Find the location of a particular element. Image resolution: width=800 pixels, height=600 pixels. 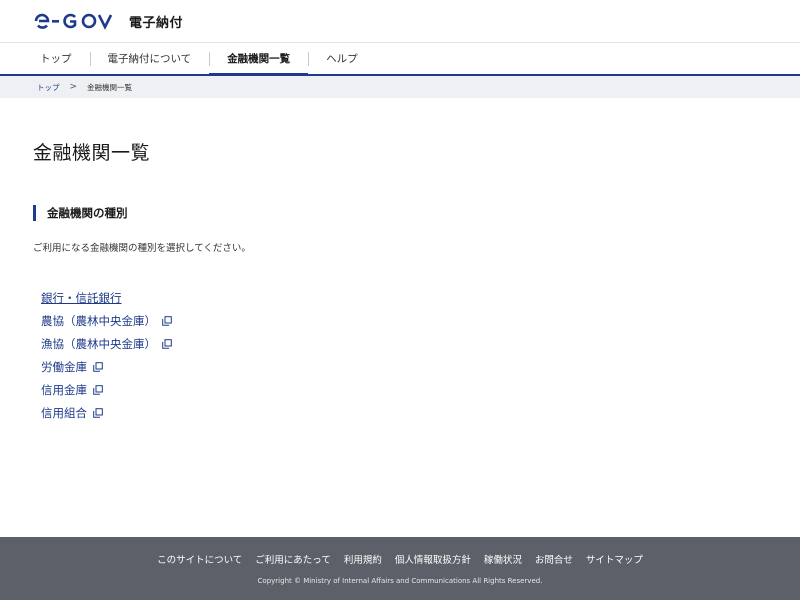

link-shinkin: 信用金庫 is located at coordinates (64, 390).